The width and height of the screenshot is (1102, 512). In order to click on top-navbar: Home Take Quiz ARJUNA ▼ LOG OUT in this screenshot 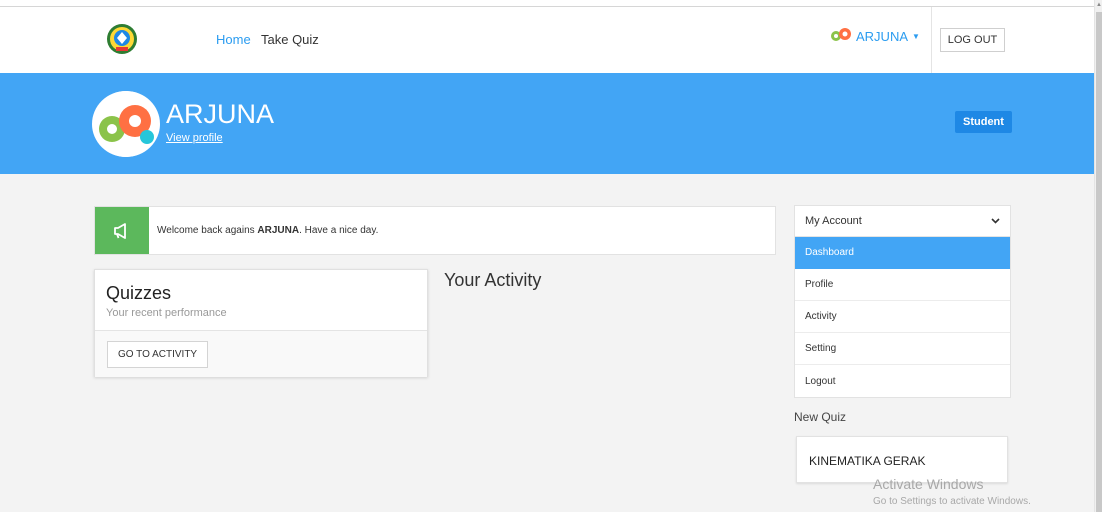, I will do `click(547, 40)`.